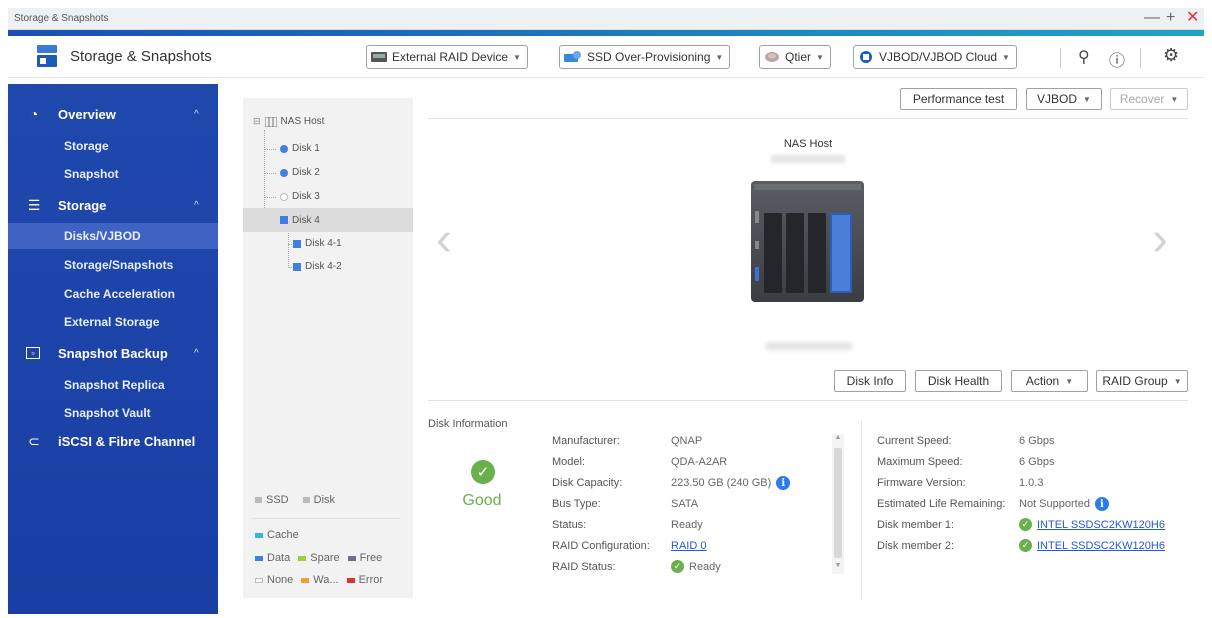 This screenshot has width=1212, height=618. Describe the element at coordinates (324, 500) in the screenshot. I see `legend-label: Disk` at that location.